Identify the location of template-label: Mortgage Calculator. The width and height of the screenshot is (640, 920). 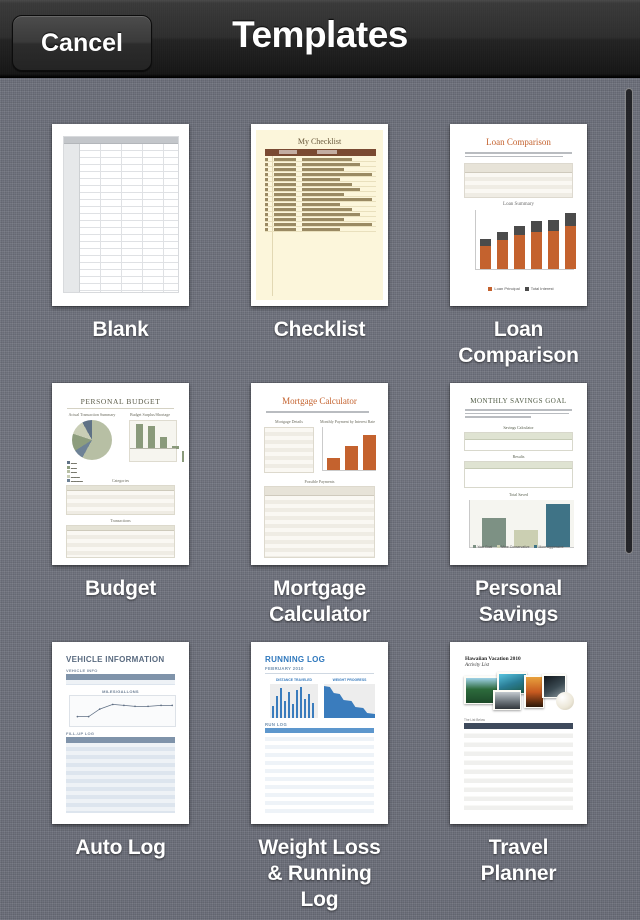
(319, 601).